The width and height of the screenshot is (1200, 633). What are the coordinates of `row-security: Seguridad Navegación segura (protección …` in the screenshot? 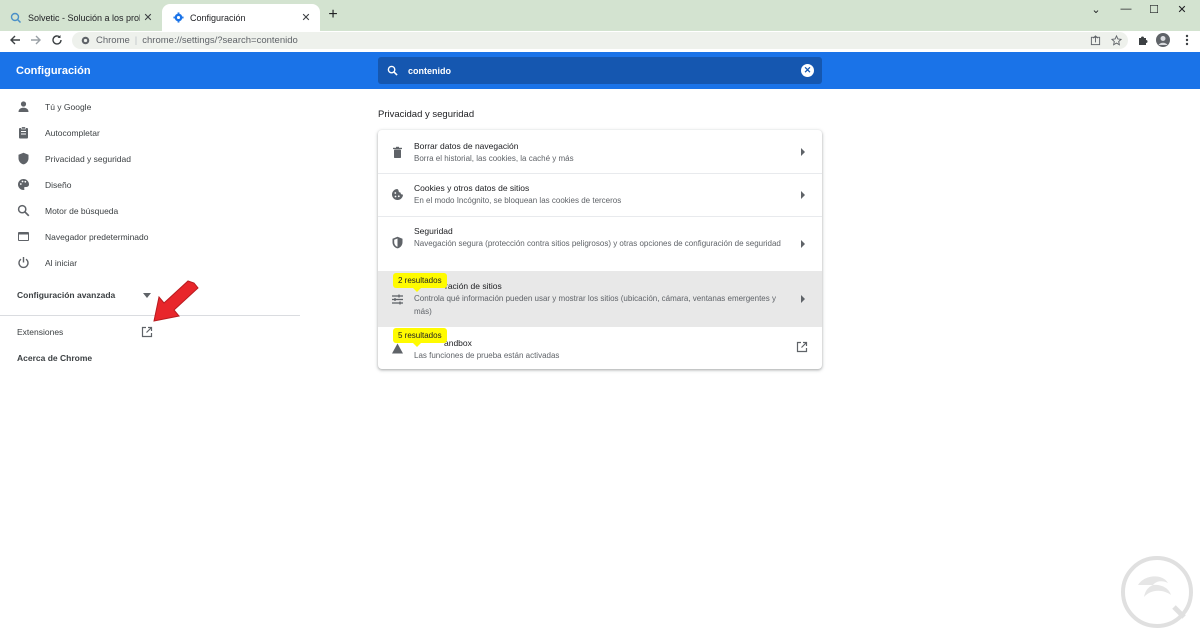 It's located at (600, 244).